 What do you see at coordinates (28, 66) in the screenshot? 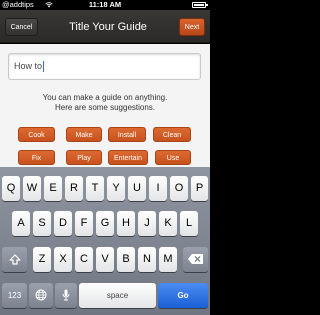
I see `input-value: How to` at bounding box center [28, 66].